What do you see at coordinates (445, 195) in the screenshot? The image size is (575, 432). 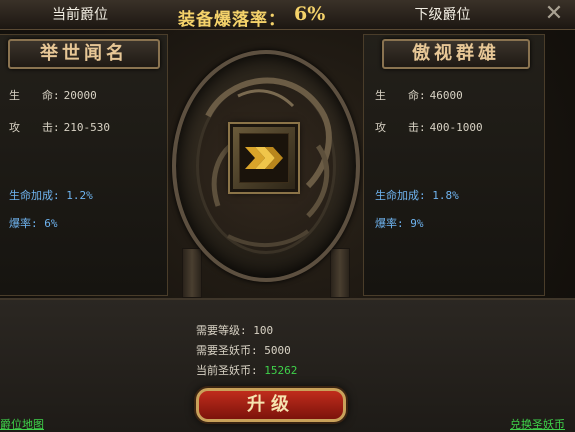 I see `hp-bonus-value: 1.8%` at bounding box center [445, 195].